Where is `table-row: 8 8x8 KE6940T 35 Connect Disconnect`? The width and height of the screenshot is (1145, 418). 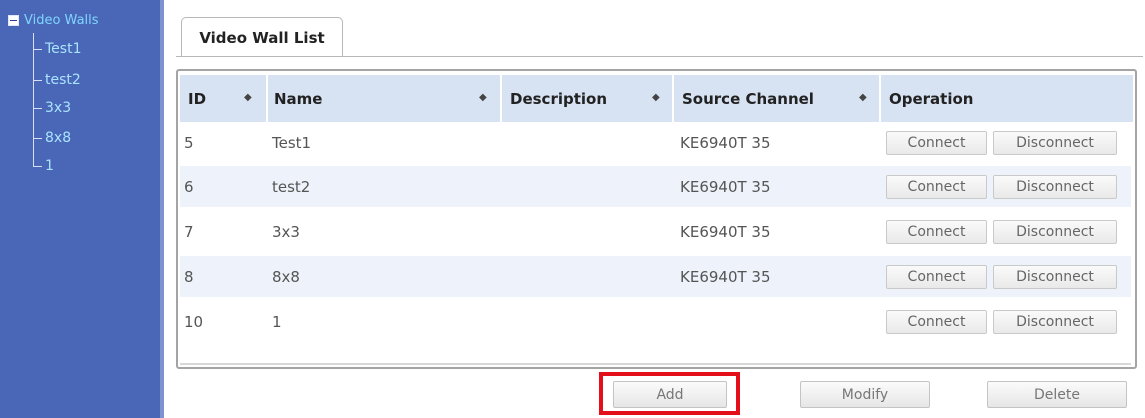 table-row: 8 8x8 KE6940T 35 Connect Disconnect is located at coordinates (655, 276).